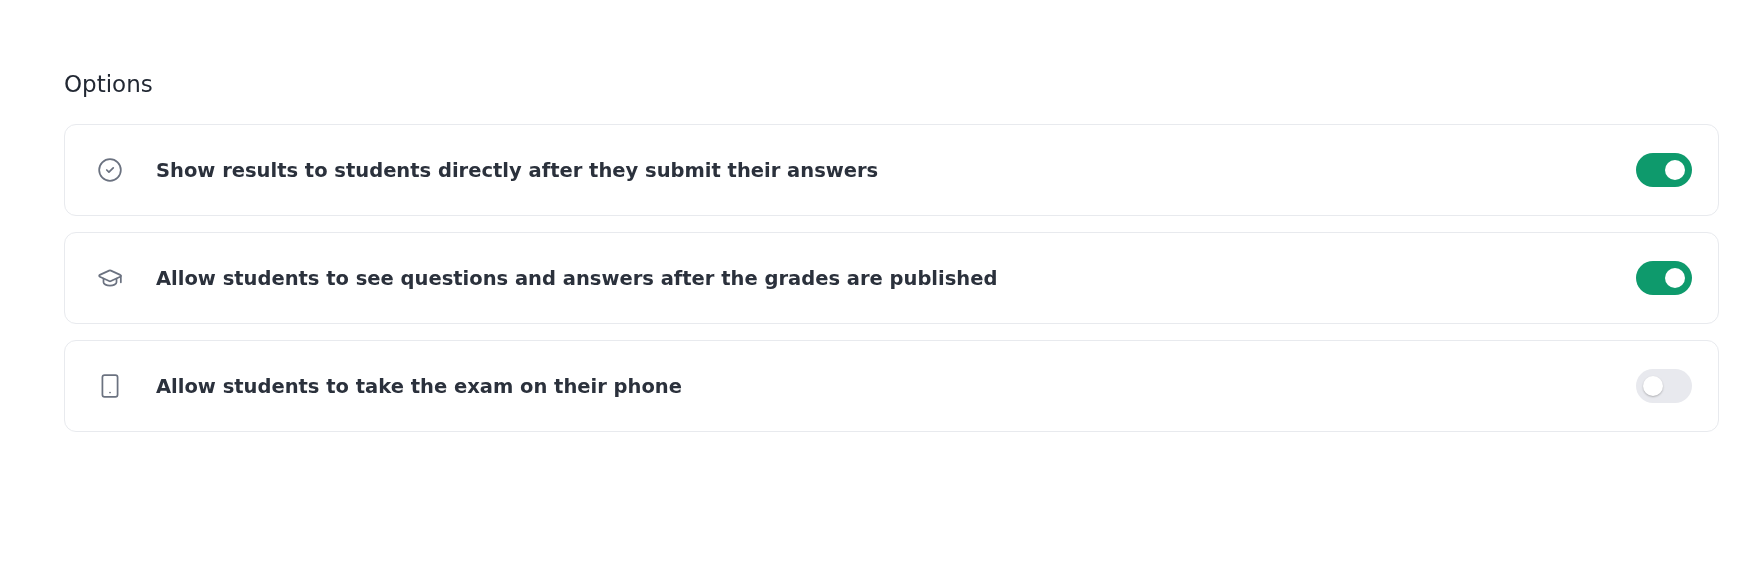 Image resolution: width=1762 pixels, height=567 pixels. Describe the element at coordinates (518, 170) in the screenshot. I see `option-label: Show results to students directly after they submit their answers` at that location.